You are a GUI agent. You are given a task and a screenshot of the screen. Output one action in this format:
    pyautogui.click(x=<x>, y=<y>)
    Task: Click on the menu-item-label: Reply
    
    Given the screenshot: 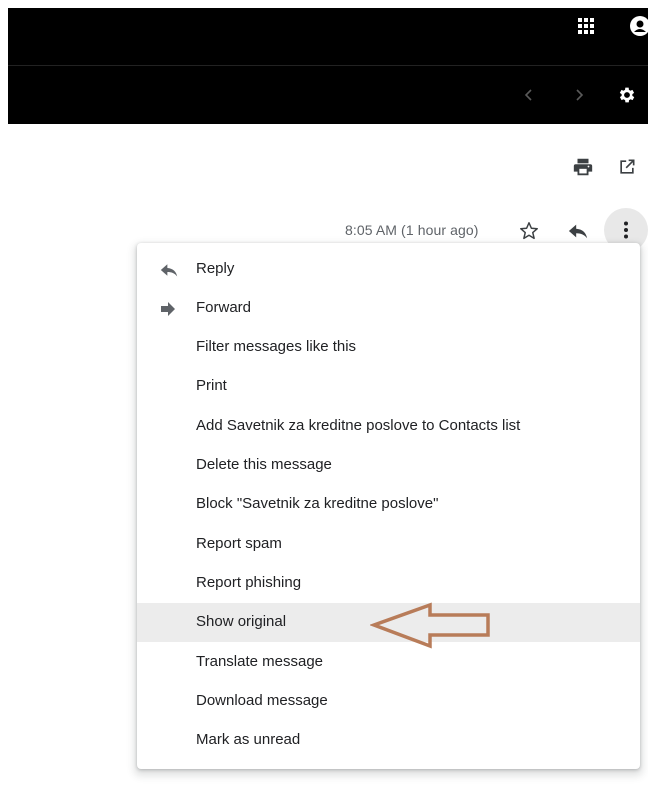 What is the action you would take?
    pyautogui.click(x=215, y=268)
    